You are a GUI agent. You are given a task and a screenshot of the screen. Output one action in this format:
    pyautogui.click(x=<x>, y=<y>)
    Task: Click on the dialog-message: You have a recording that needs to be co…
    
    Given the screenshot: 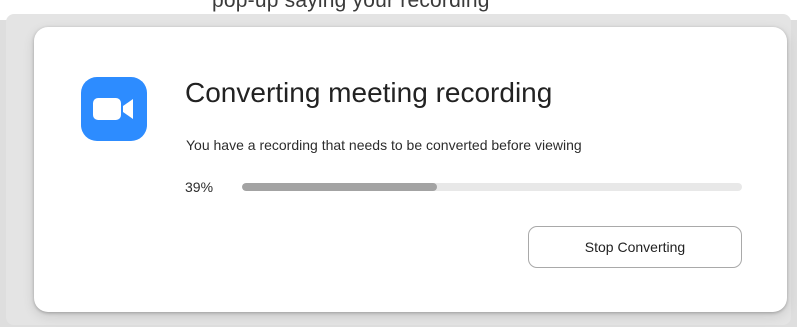 What is the action you would take?
    pyautogui.click(x=384, y=145)
    